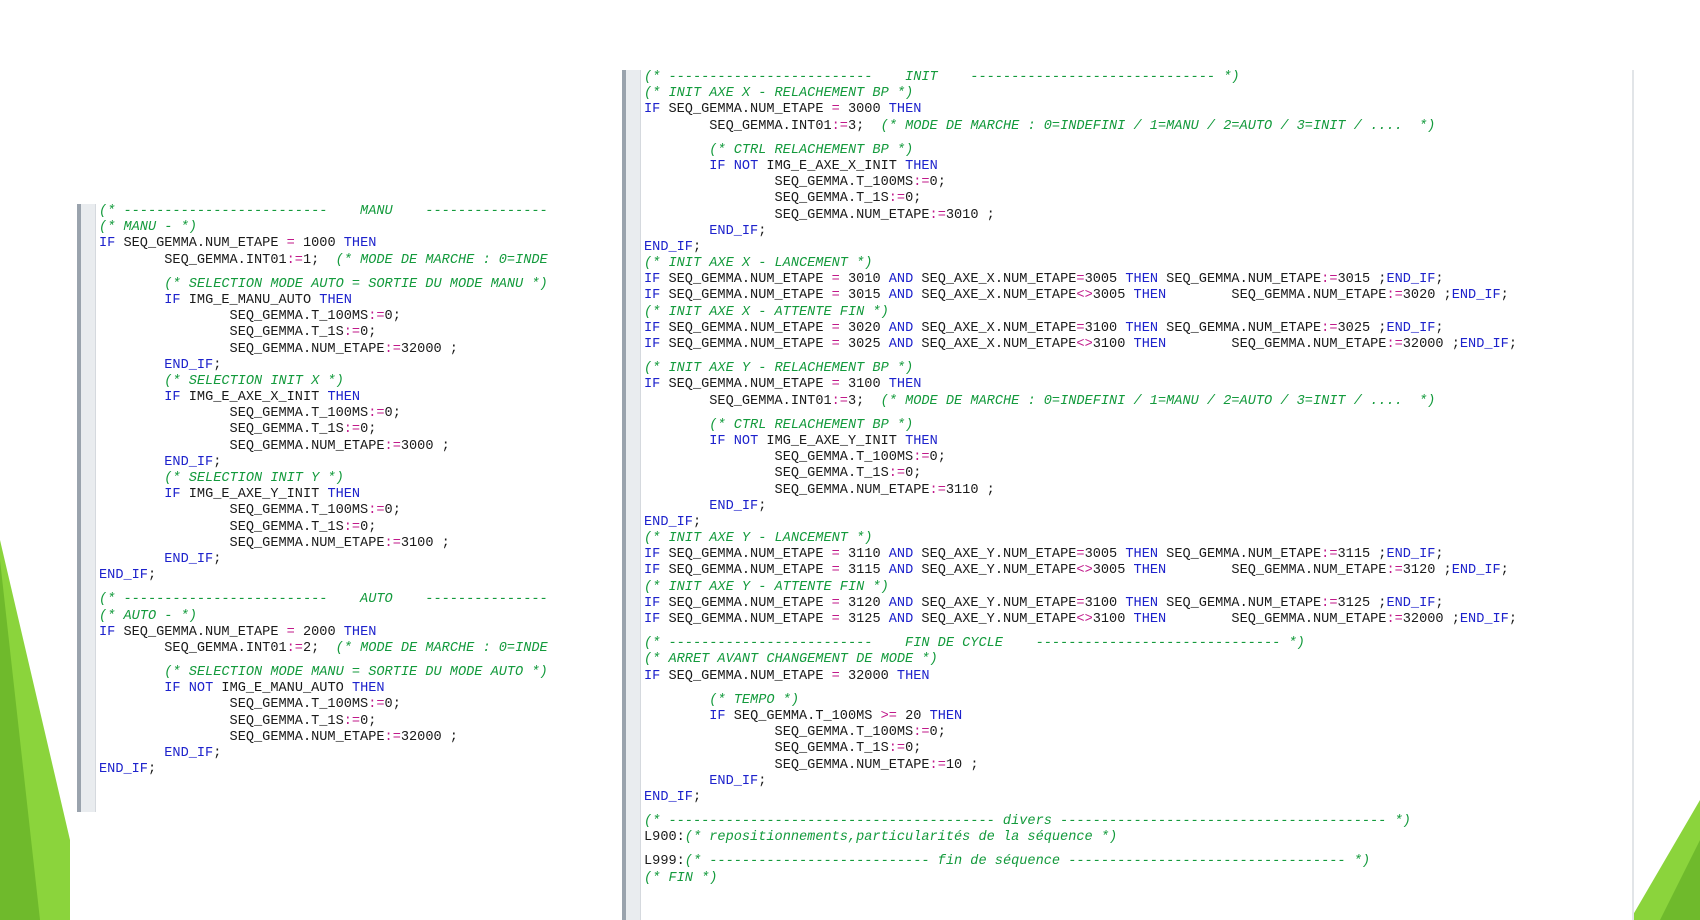  What do you see at coordinates (864, 619) in the screenshot?
I see `code-token: 3125` at bounding box center [864, 619].